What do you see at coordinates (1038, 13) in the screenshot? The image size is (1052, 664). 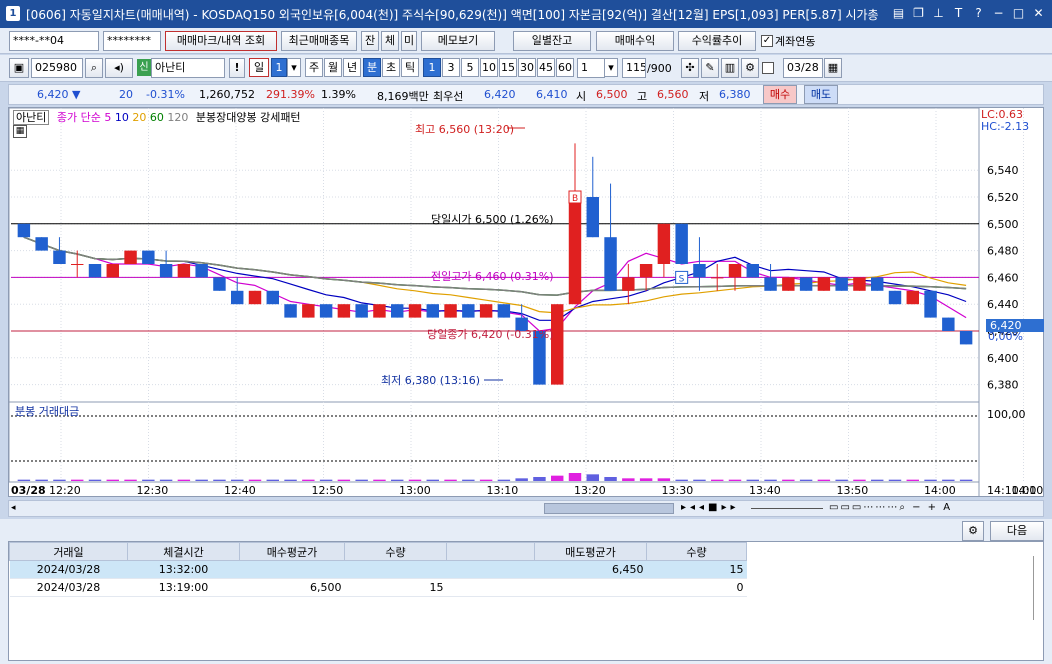 I see `close-icon: ✕` at bounding box center [1038, 13].